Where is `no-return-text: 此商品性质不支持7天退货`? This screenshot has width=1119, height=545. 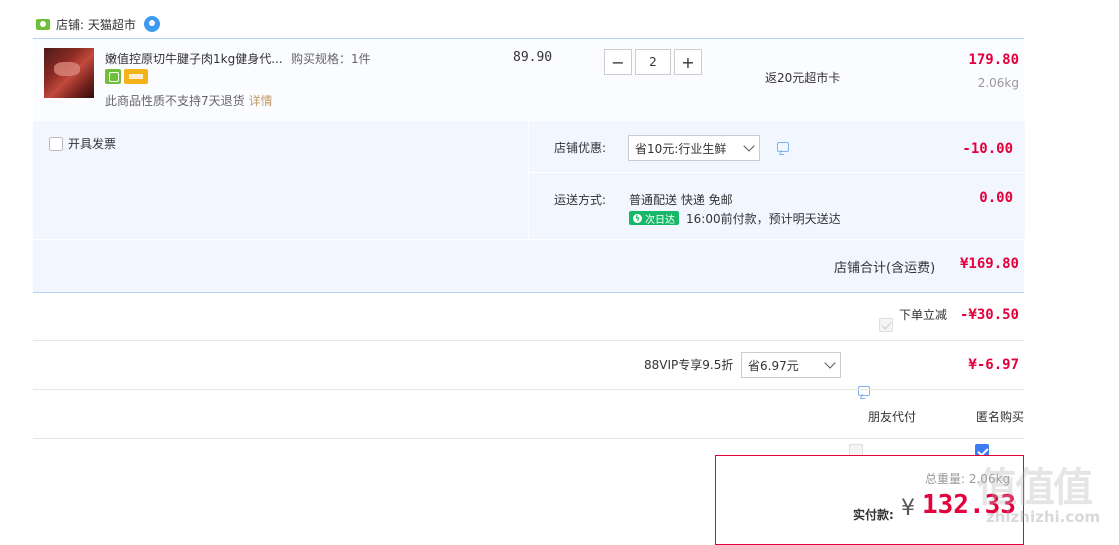 no-return-text: 此商品性质不支持7天退货 is located at coordinates (175, 101).